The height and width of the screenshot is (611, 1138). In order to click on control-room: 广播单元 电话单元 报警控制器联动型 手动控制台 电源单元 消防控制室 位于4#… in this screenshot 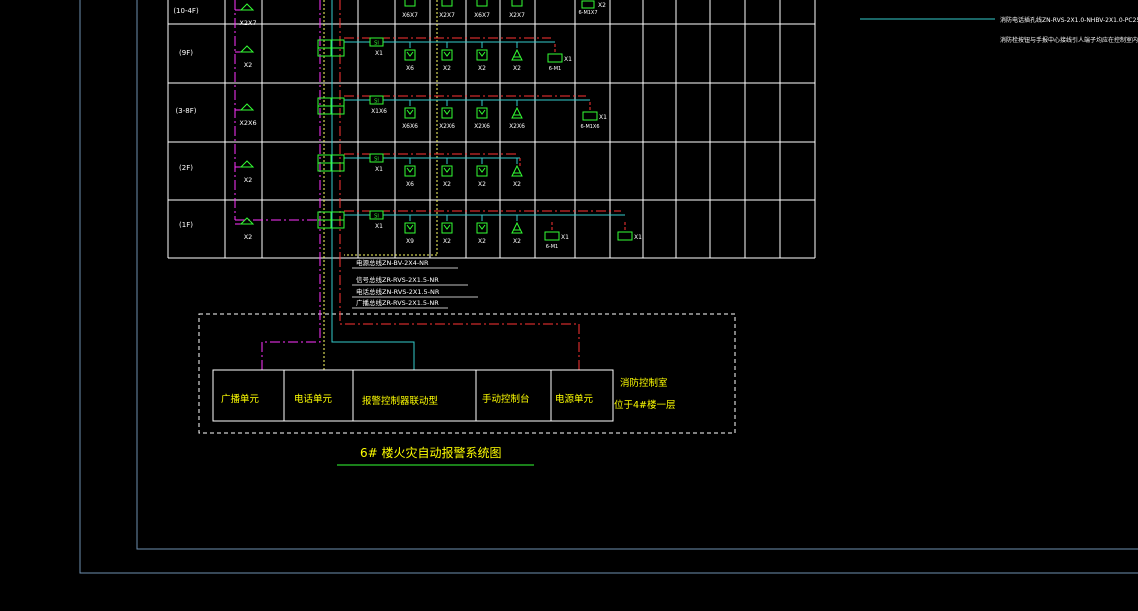, I will do `click(467, 347)`.